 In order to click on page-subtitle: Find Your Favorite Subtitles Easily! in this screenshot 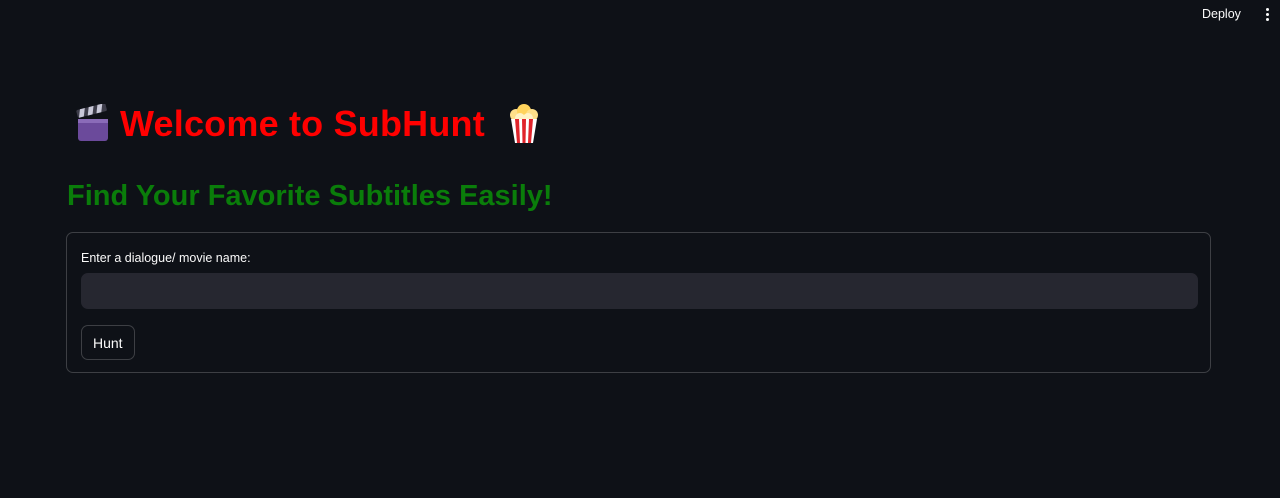, I will do `click(310, 196)`.